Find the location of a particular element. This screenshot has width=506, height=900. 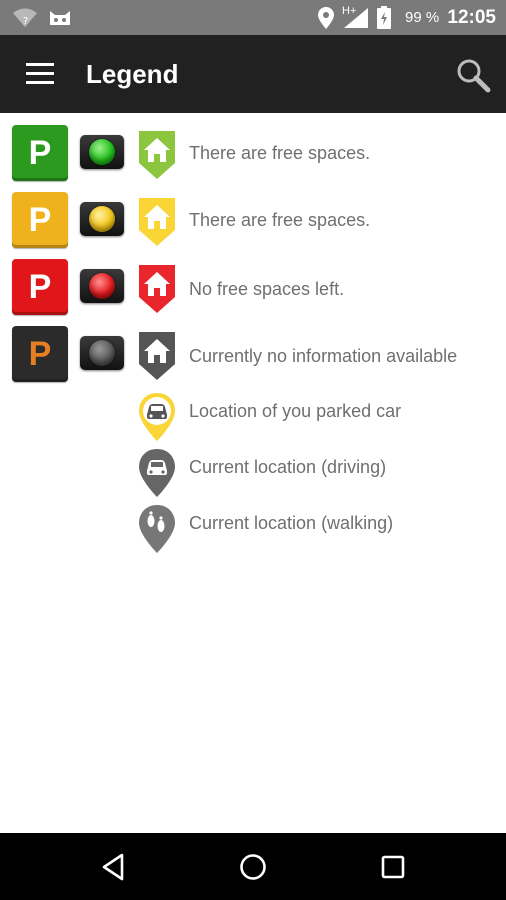

legend-row-full-red: P No free spaces left. is located at coordinates (253, 287).